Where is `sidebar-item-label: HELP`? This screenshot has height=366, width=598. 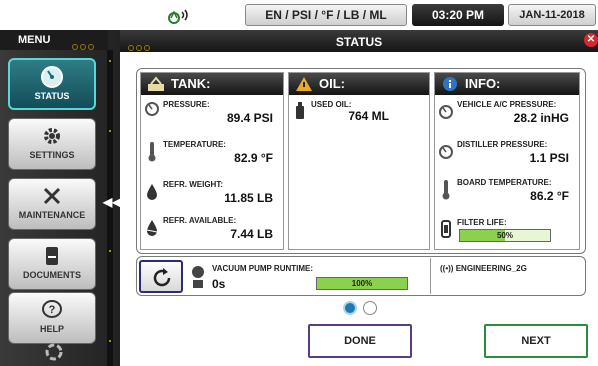 sidebar-item-label: HELP is located at coordinates (51, 329).